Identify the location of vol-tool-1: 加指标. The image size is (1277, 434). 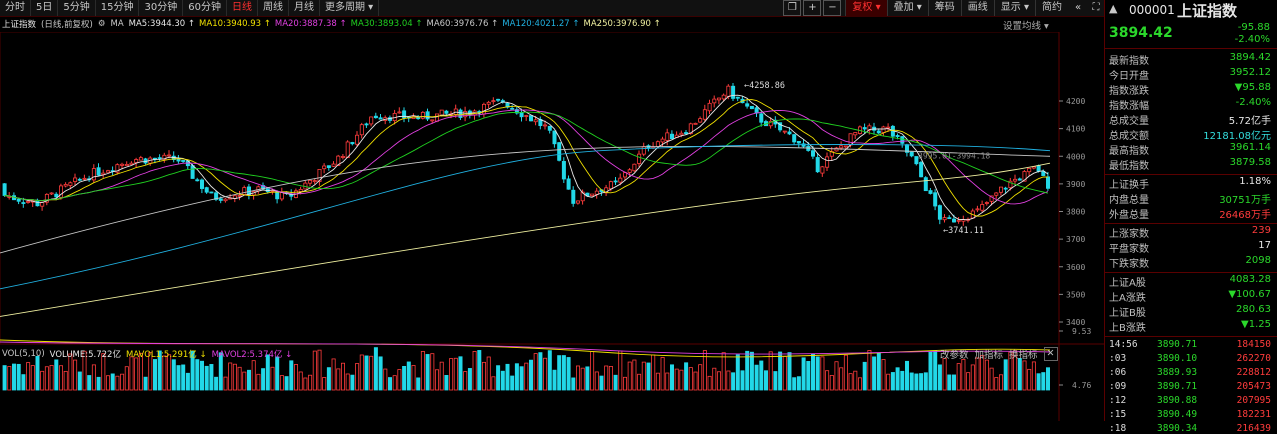
(989, 354).